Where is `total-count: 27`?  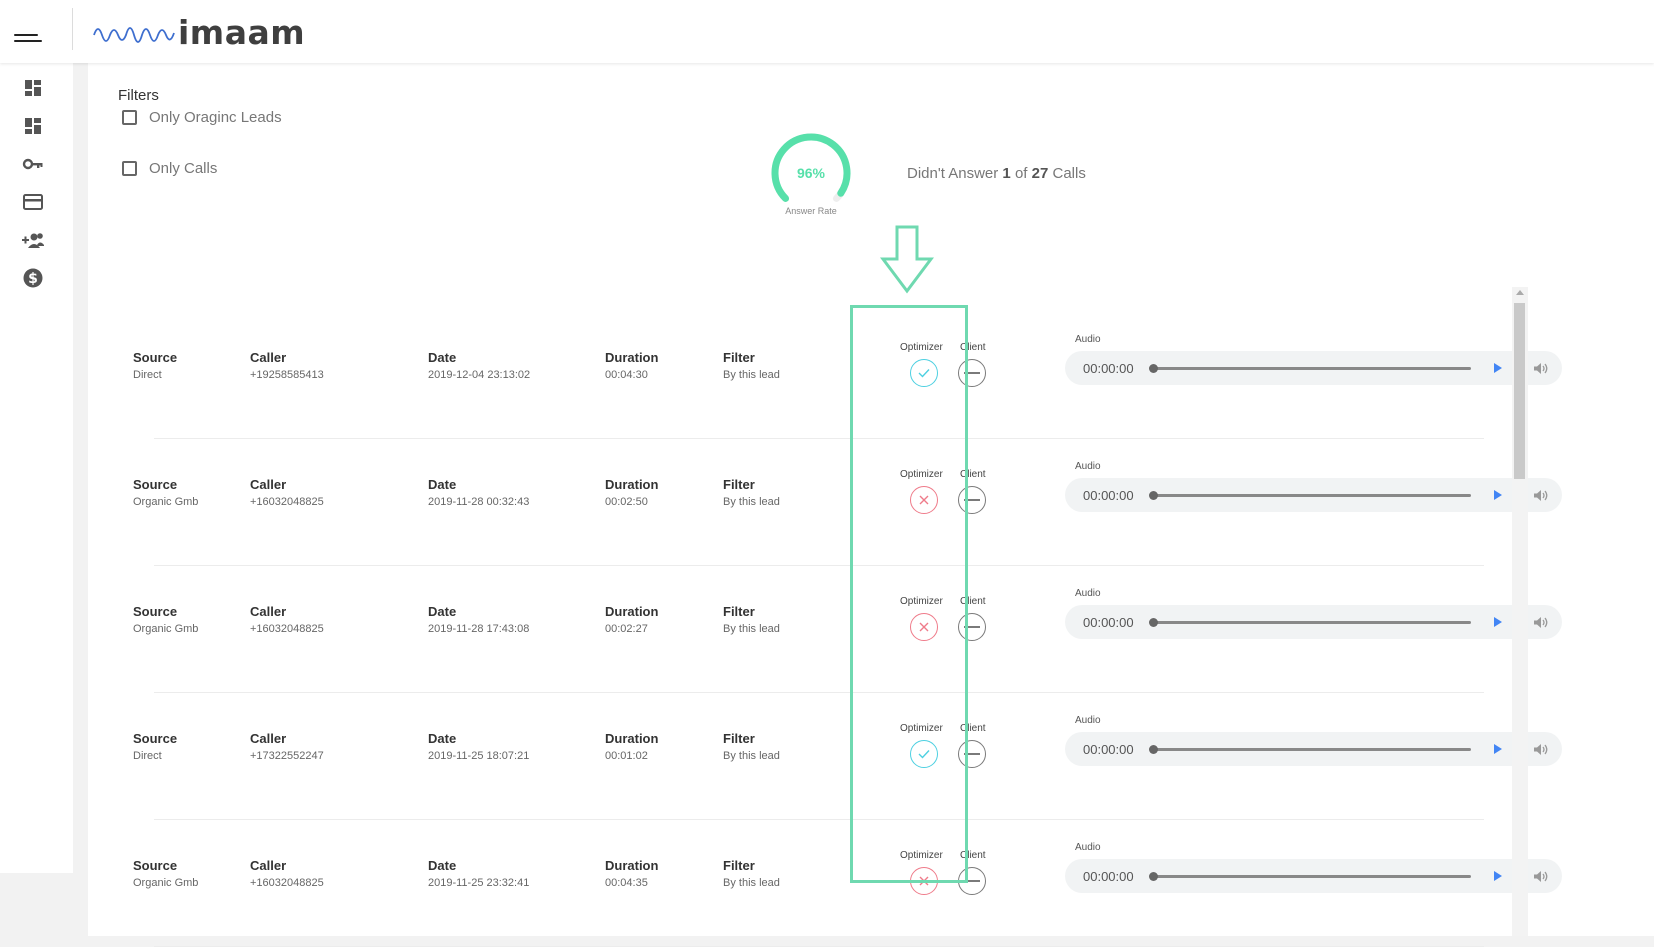 total-count: 27 is located at coordinates (1040, 173).